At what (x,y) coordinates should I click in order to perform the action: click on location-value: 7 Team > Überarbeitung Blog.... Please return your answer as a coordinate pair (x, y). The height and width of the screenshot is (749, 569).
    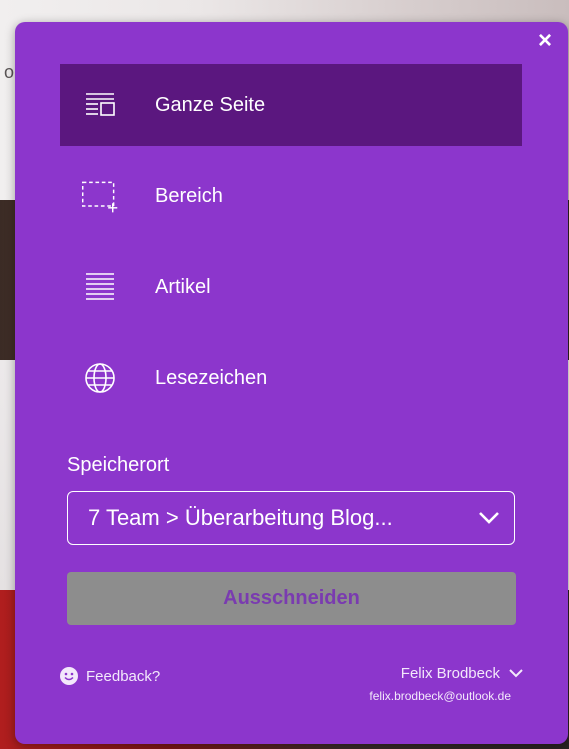
    Looking at the image, I should click on (240, 517).